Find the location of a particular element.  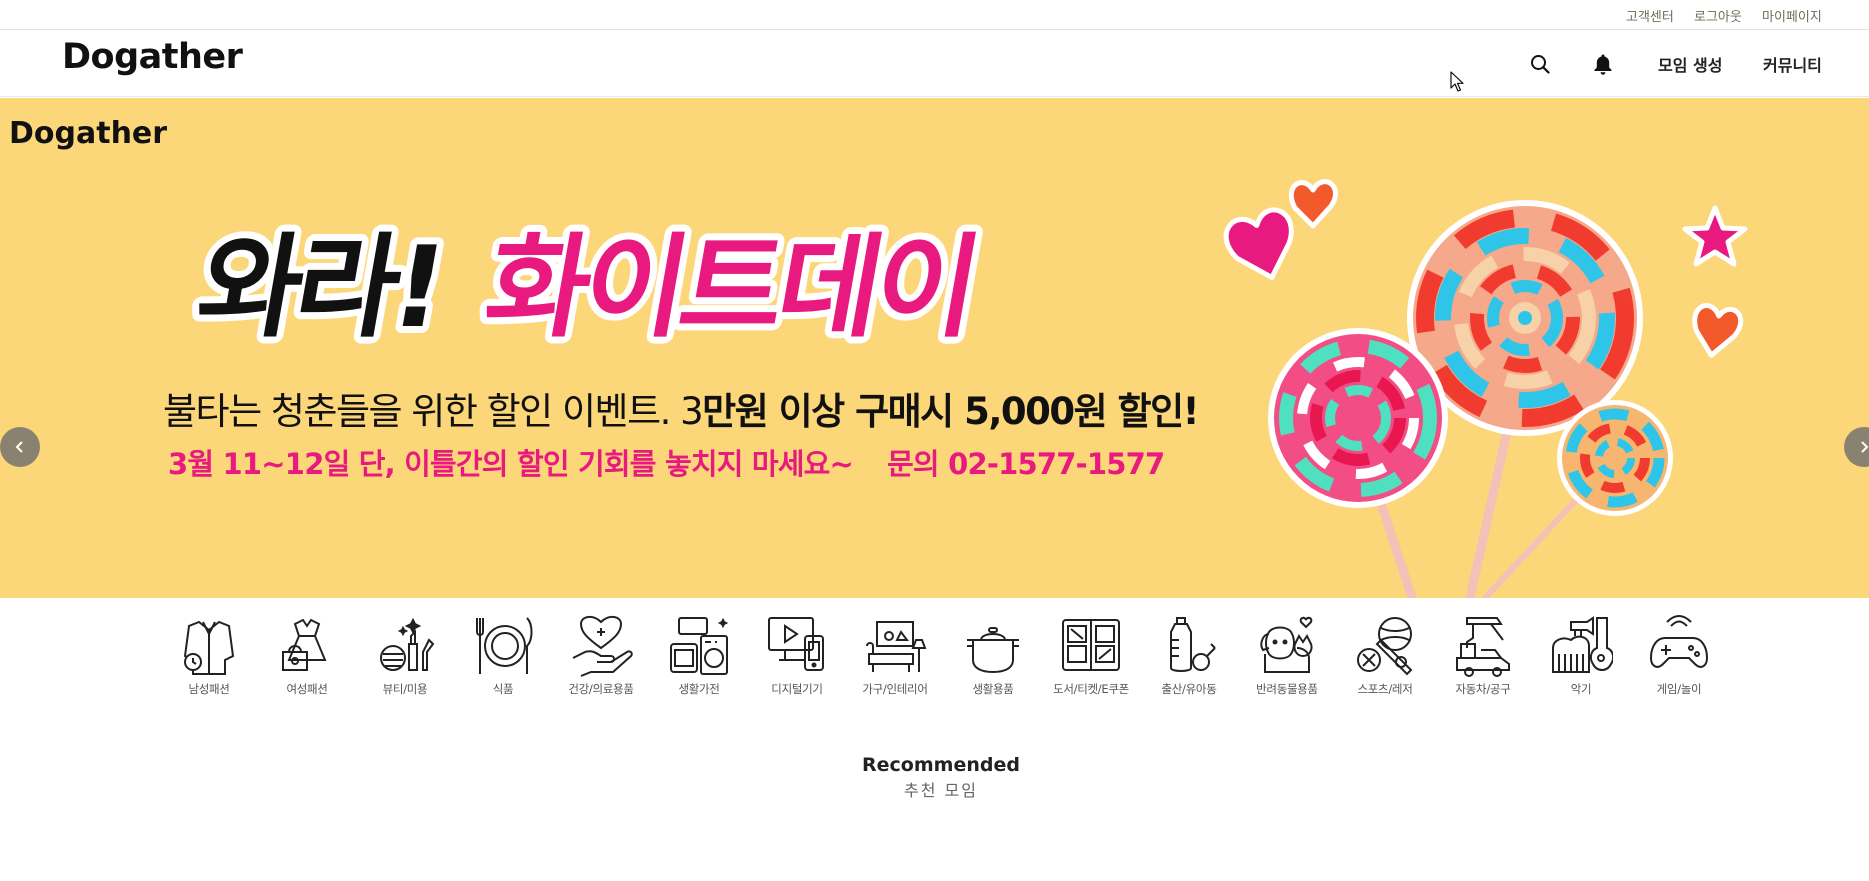

banner-headline: 와라! 화이트데이 is located at coordinates (636, 287).